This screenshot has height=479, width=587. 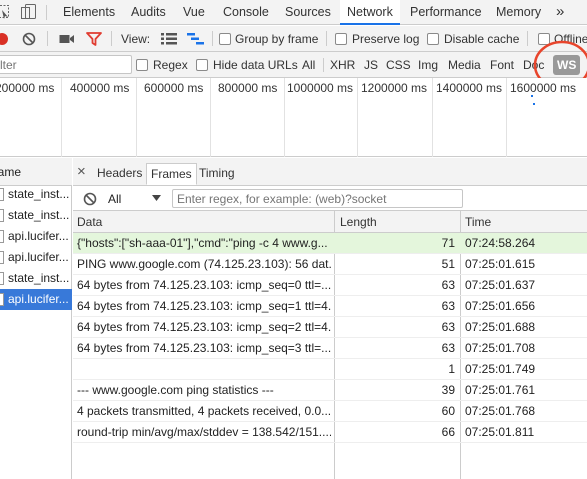 I want to click on waterfall-icon, so click(x=196, y=39).